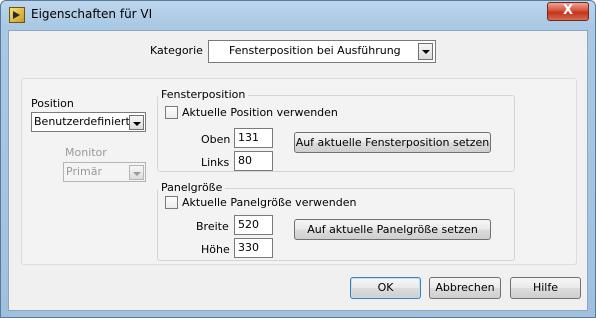 The width and height of the screenshot is (596, 318). What do you see at coordinates (315, 50) in the screenshot?
I see `category-value: Fensterposition bei Ausführung` at bounding box center [315, 50].